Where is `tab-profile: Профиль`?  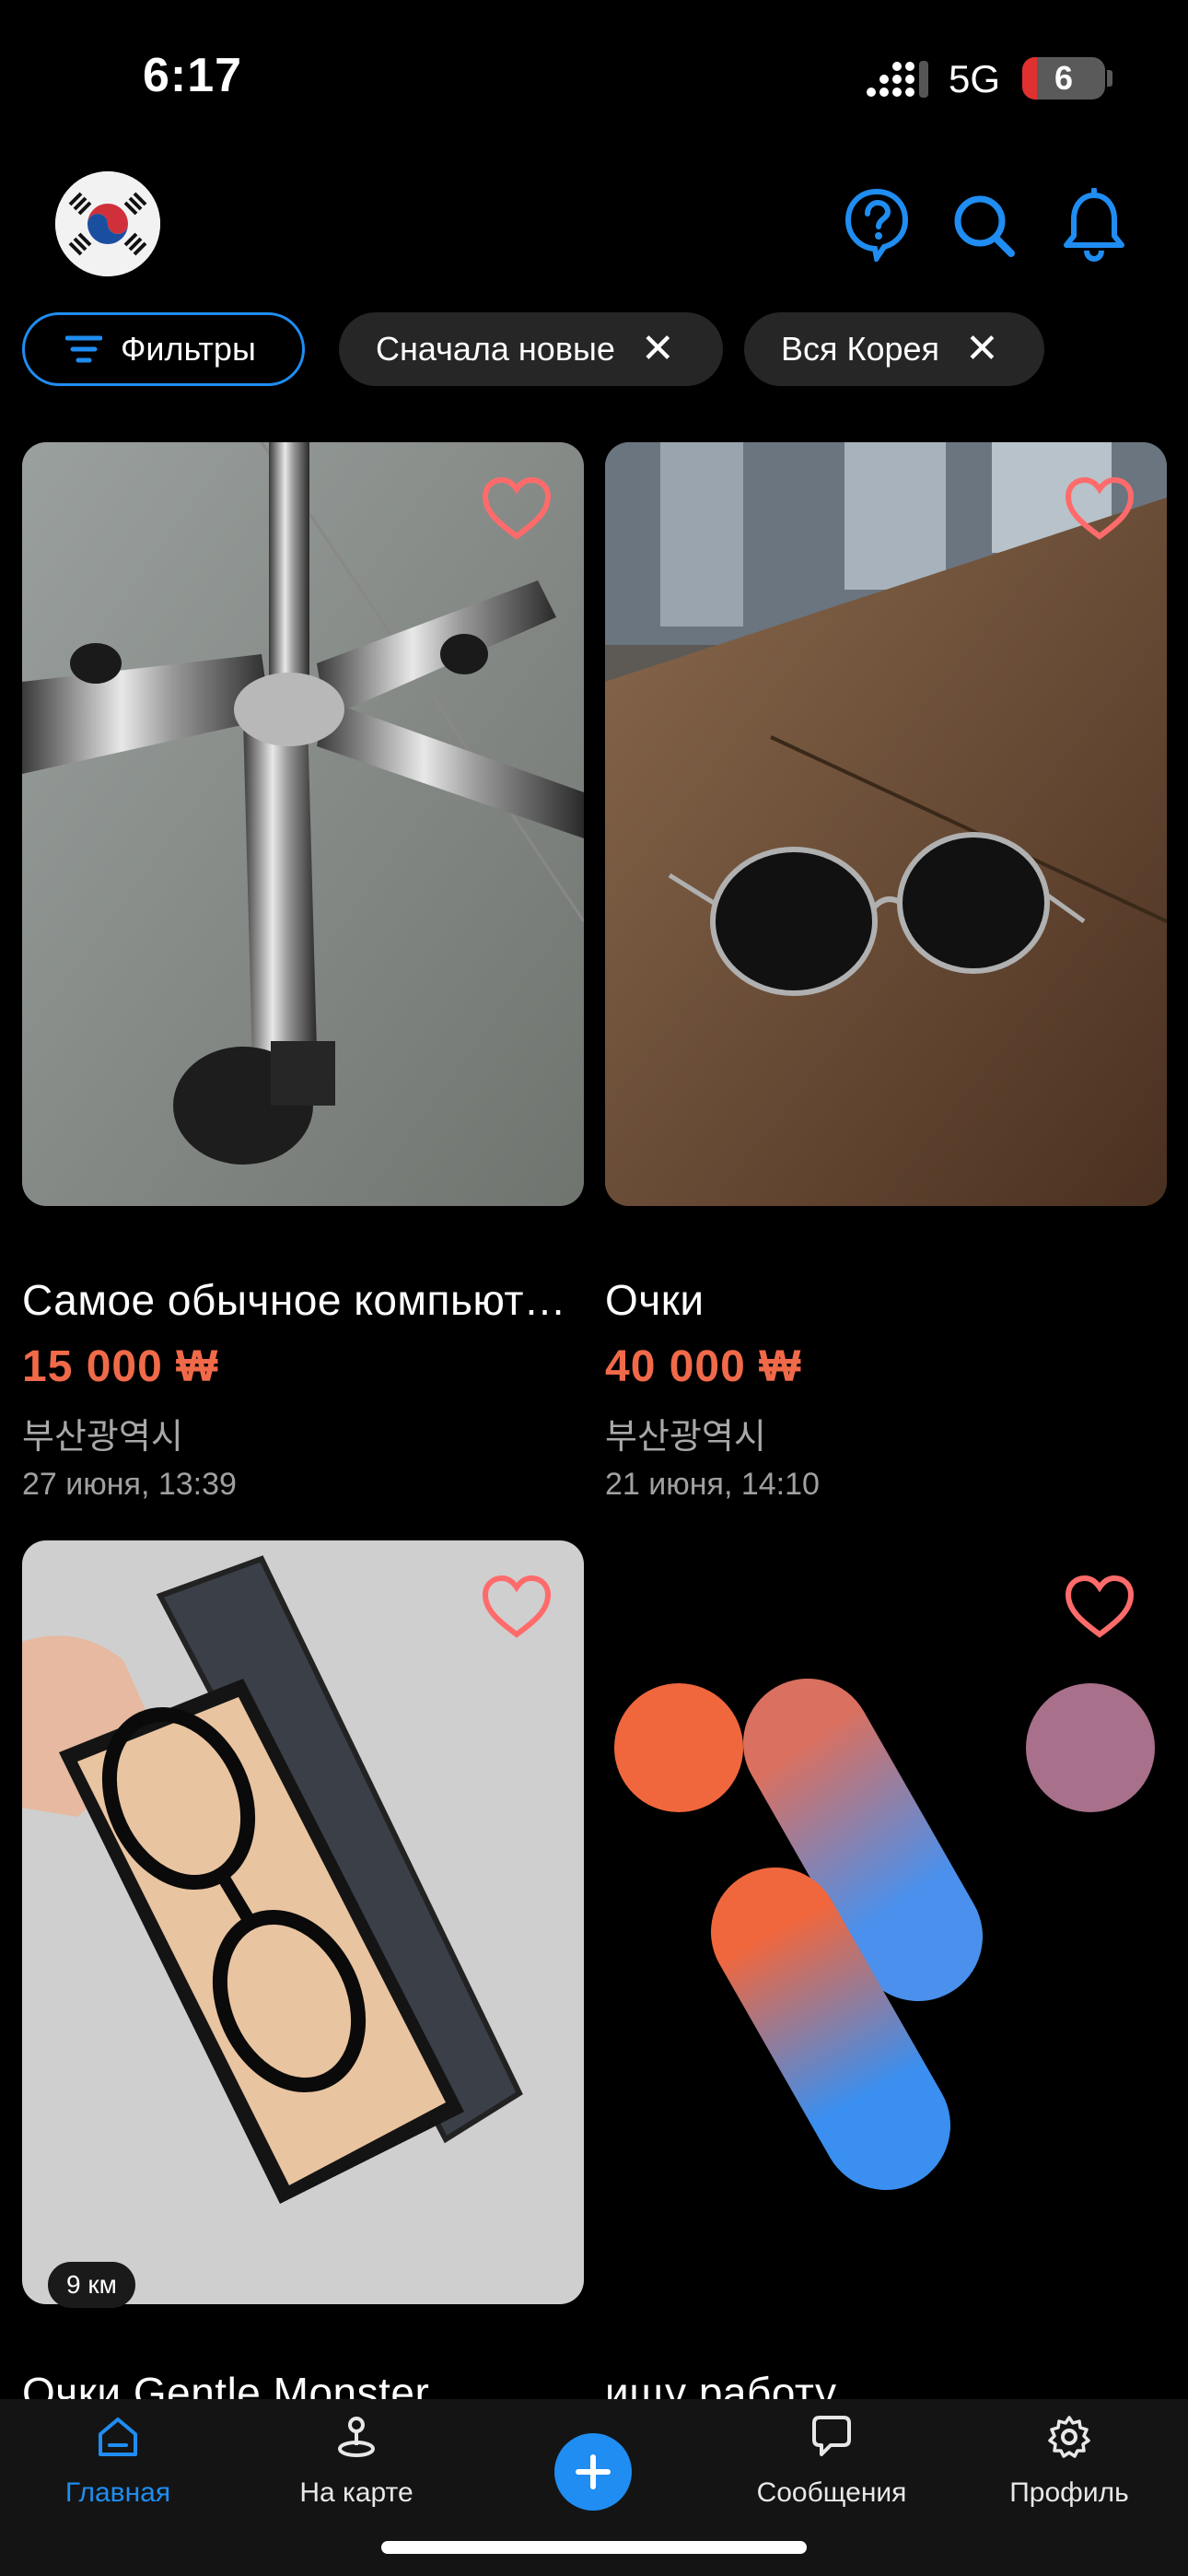 tab-profile: Профиль is located at coordinates (1069, 2461).